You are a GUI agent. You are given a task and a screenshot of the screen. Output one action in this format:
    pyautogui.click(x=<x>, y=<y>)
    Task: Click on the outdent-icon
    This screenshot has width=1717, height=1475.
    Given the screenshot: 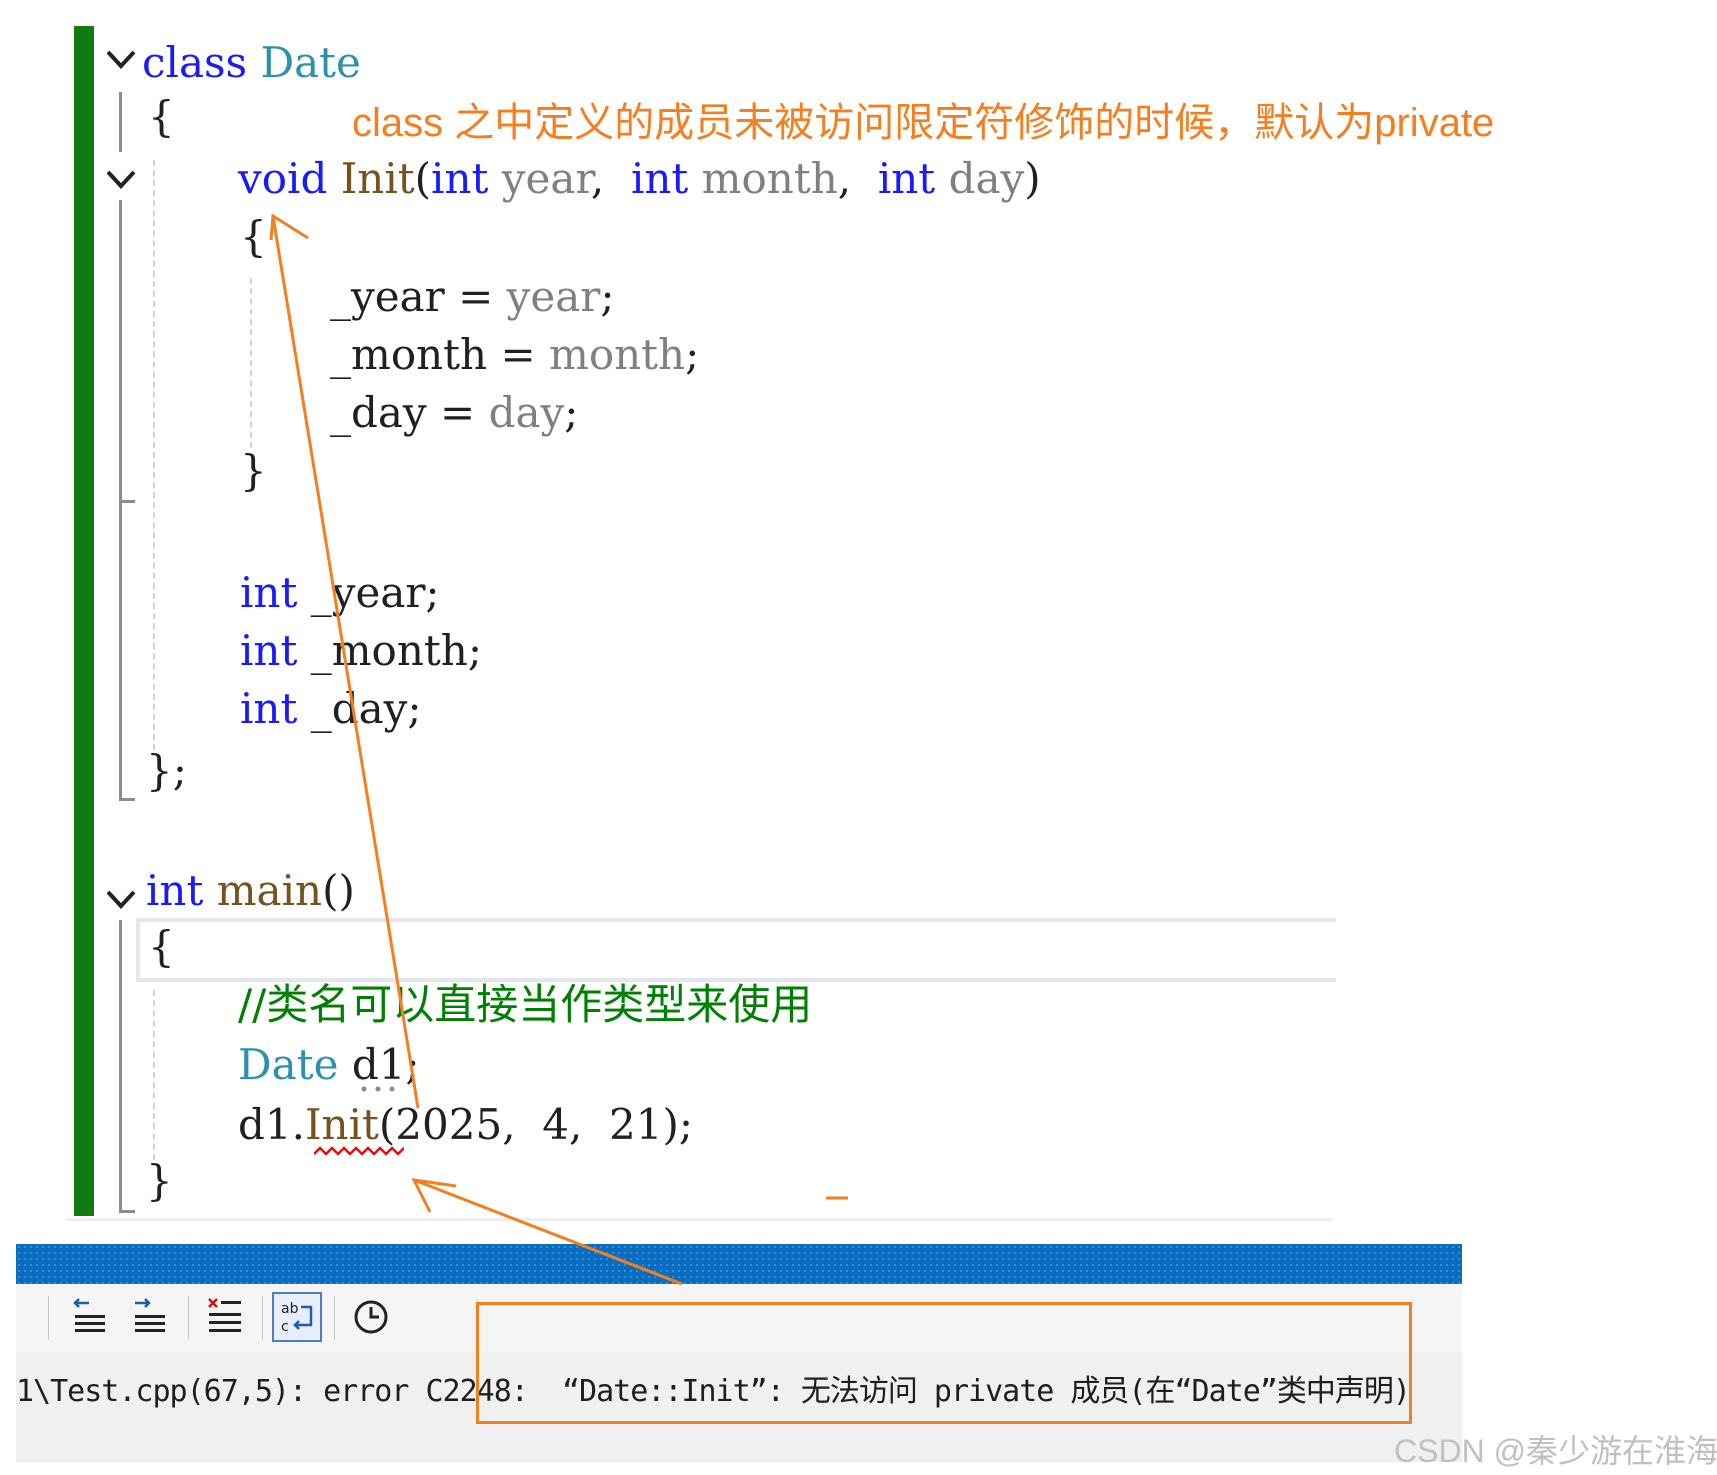 What is the action you would take?
    pyautogui.click(x=89, y=1317)
    